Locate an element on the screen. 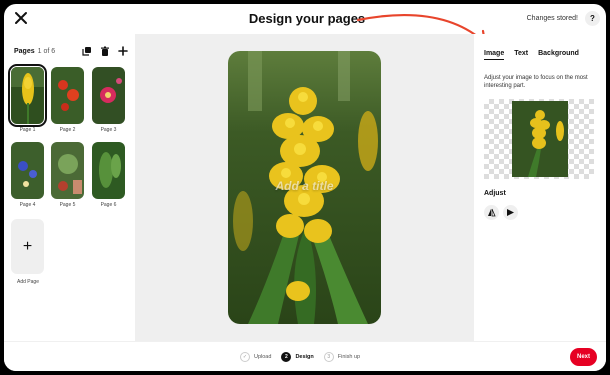  tab-background: Background is located at coordinates (558, 55).